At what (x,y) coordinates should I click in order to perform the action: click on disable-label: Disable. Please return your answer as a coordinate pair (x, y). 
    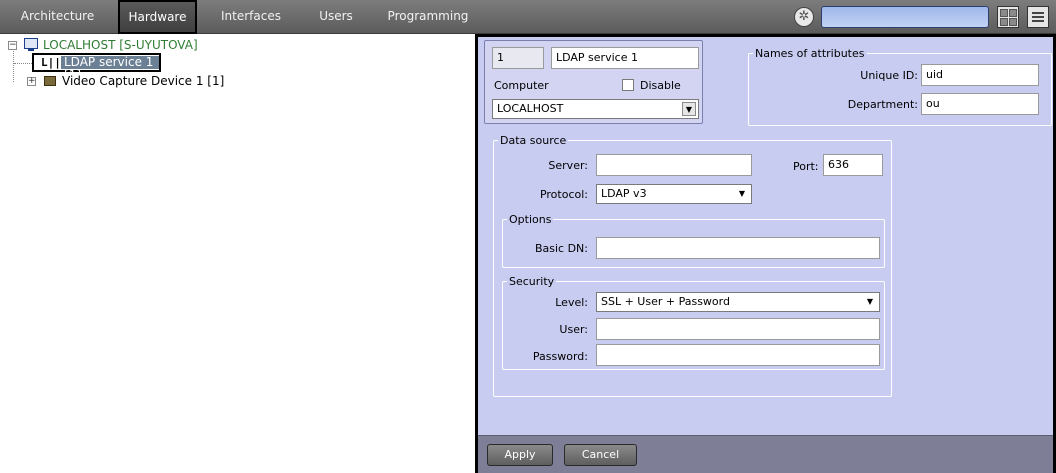
    Looking at the image, I should click on (660, 85).